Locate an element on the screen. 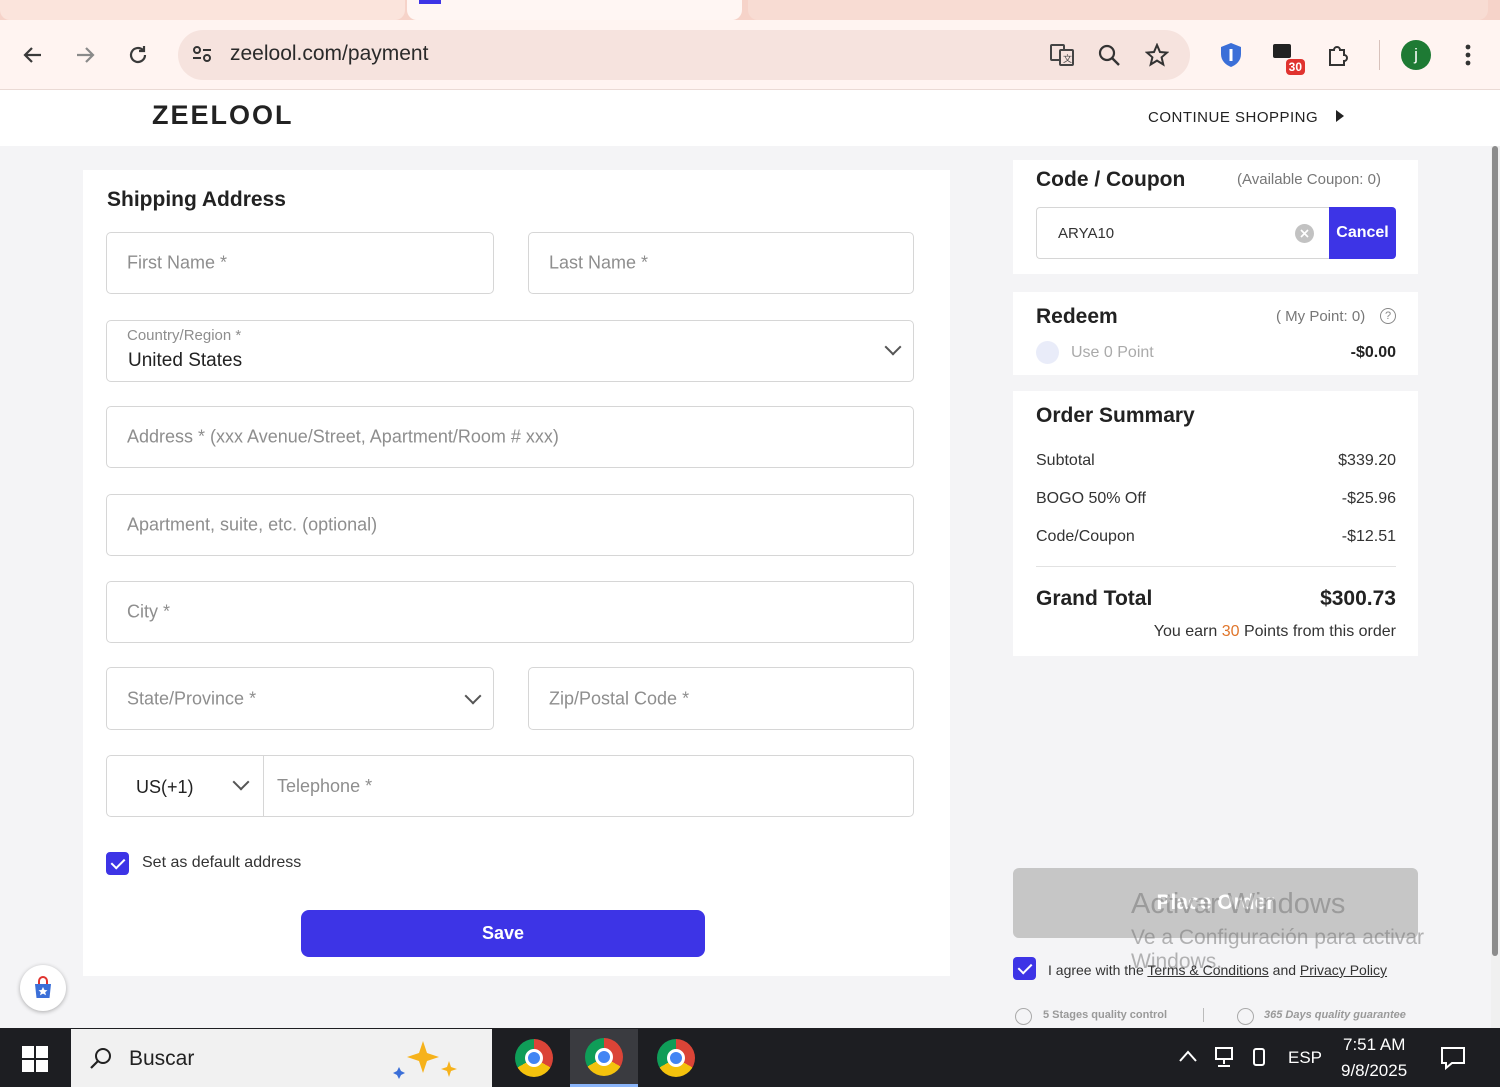 The height and width of the screenshot is (1087, 1500). country-value: United States is located at coordinates (185, 360).